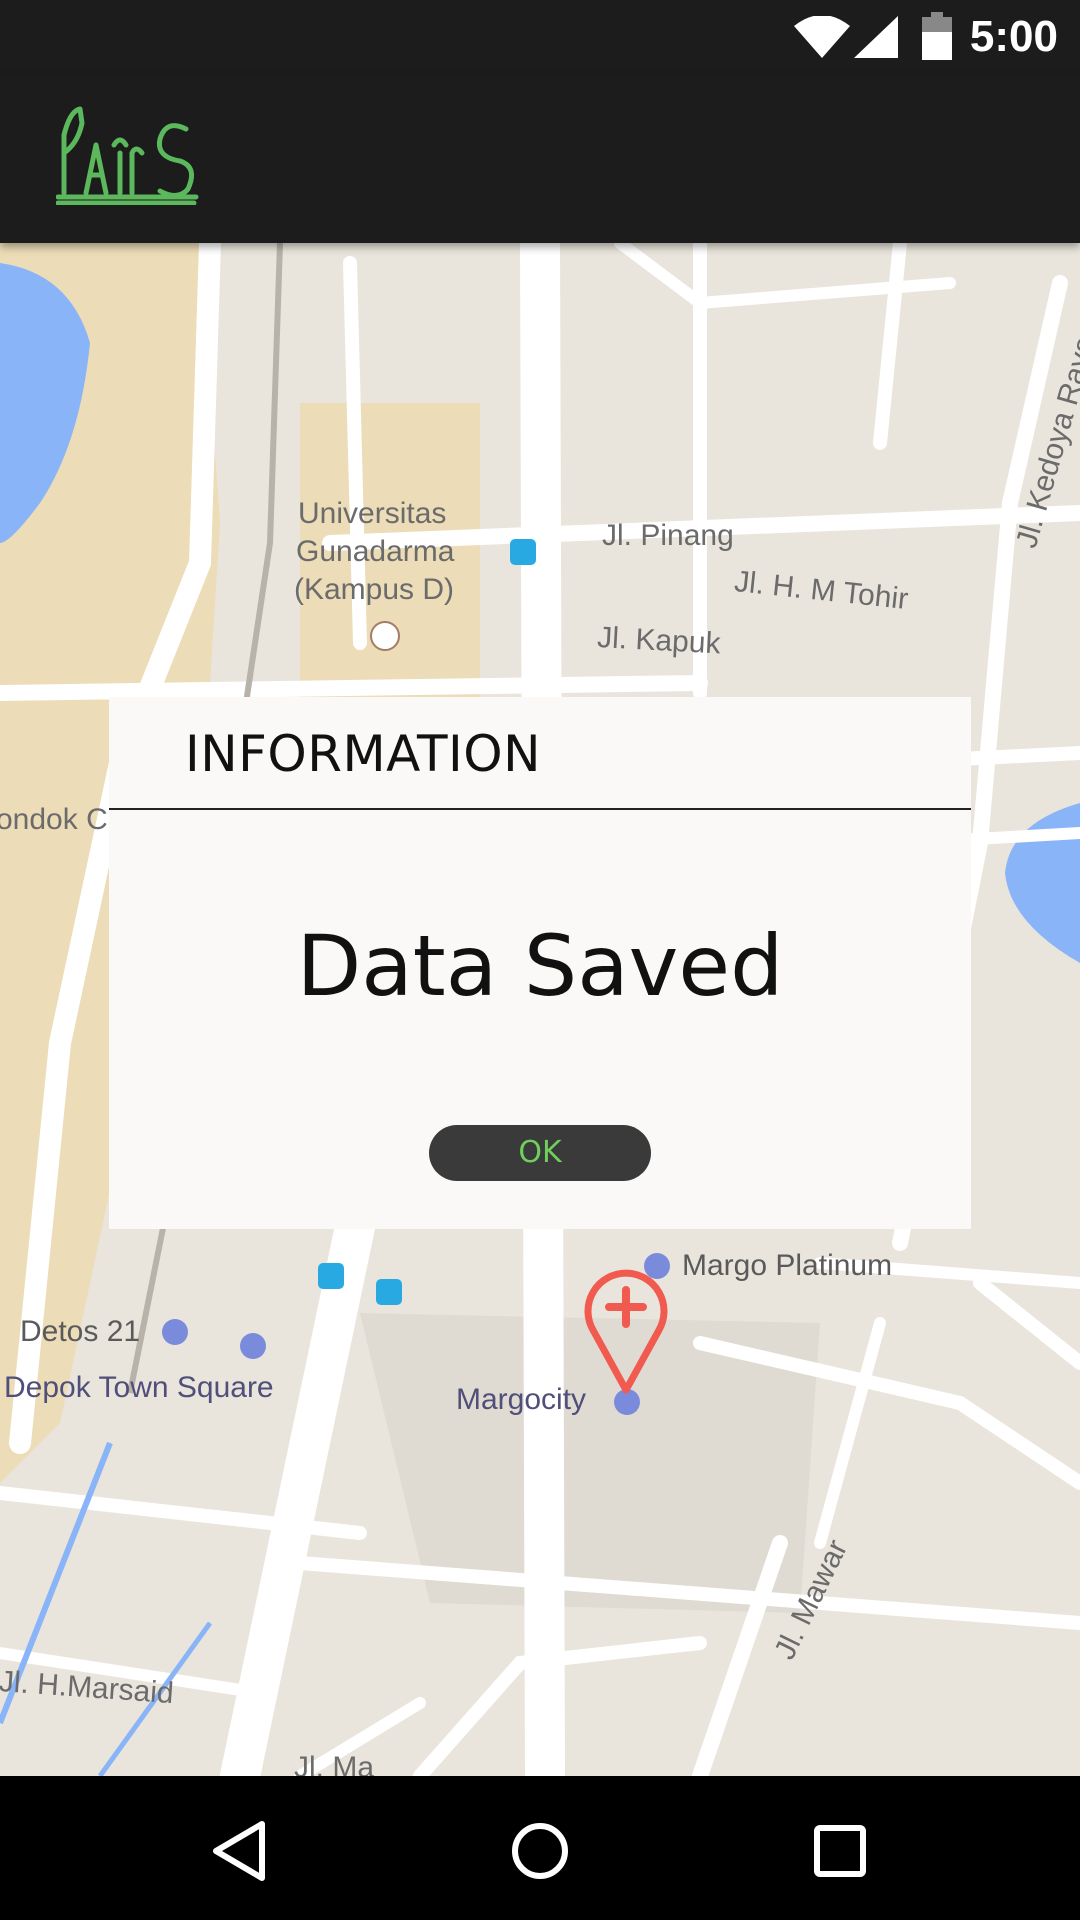  I want to click on dialog-title: INFORMATION, so click(363, 754).